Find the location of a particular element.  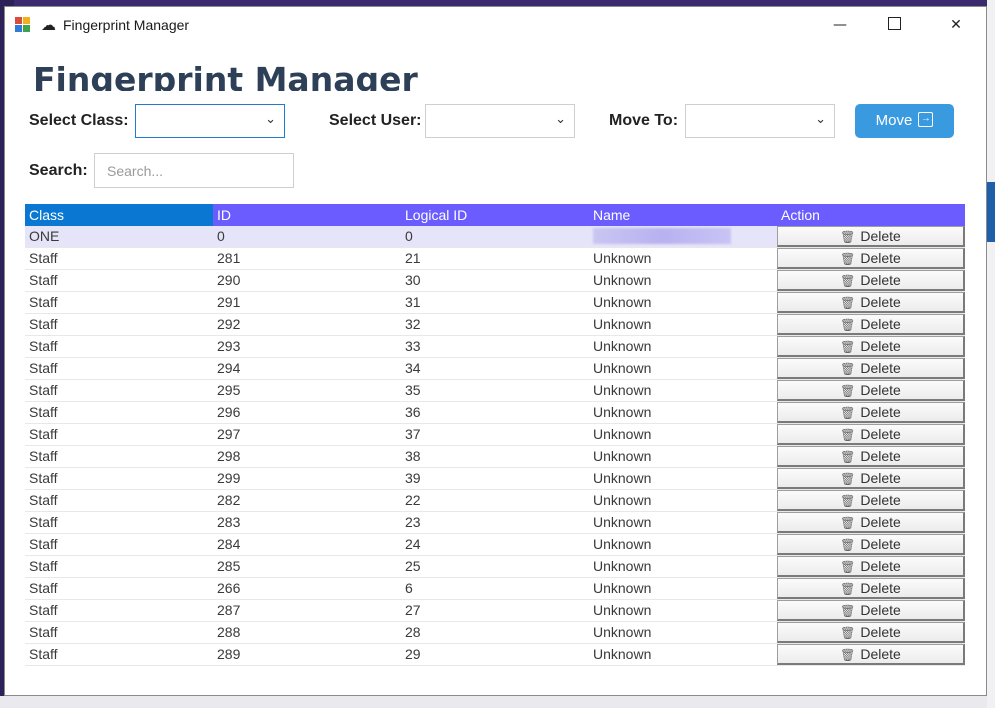

minimize-button: — is located at coordinates (840, 25).